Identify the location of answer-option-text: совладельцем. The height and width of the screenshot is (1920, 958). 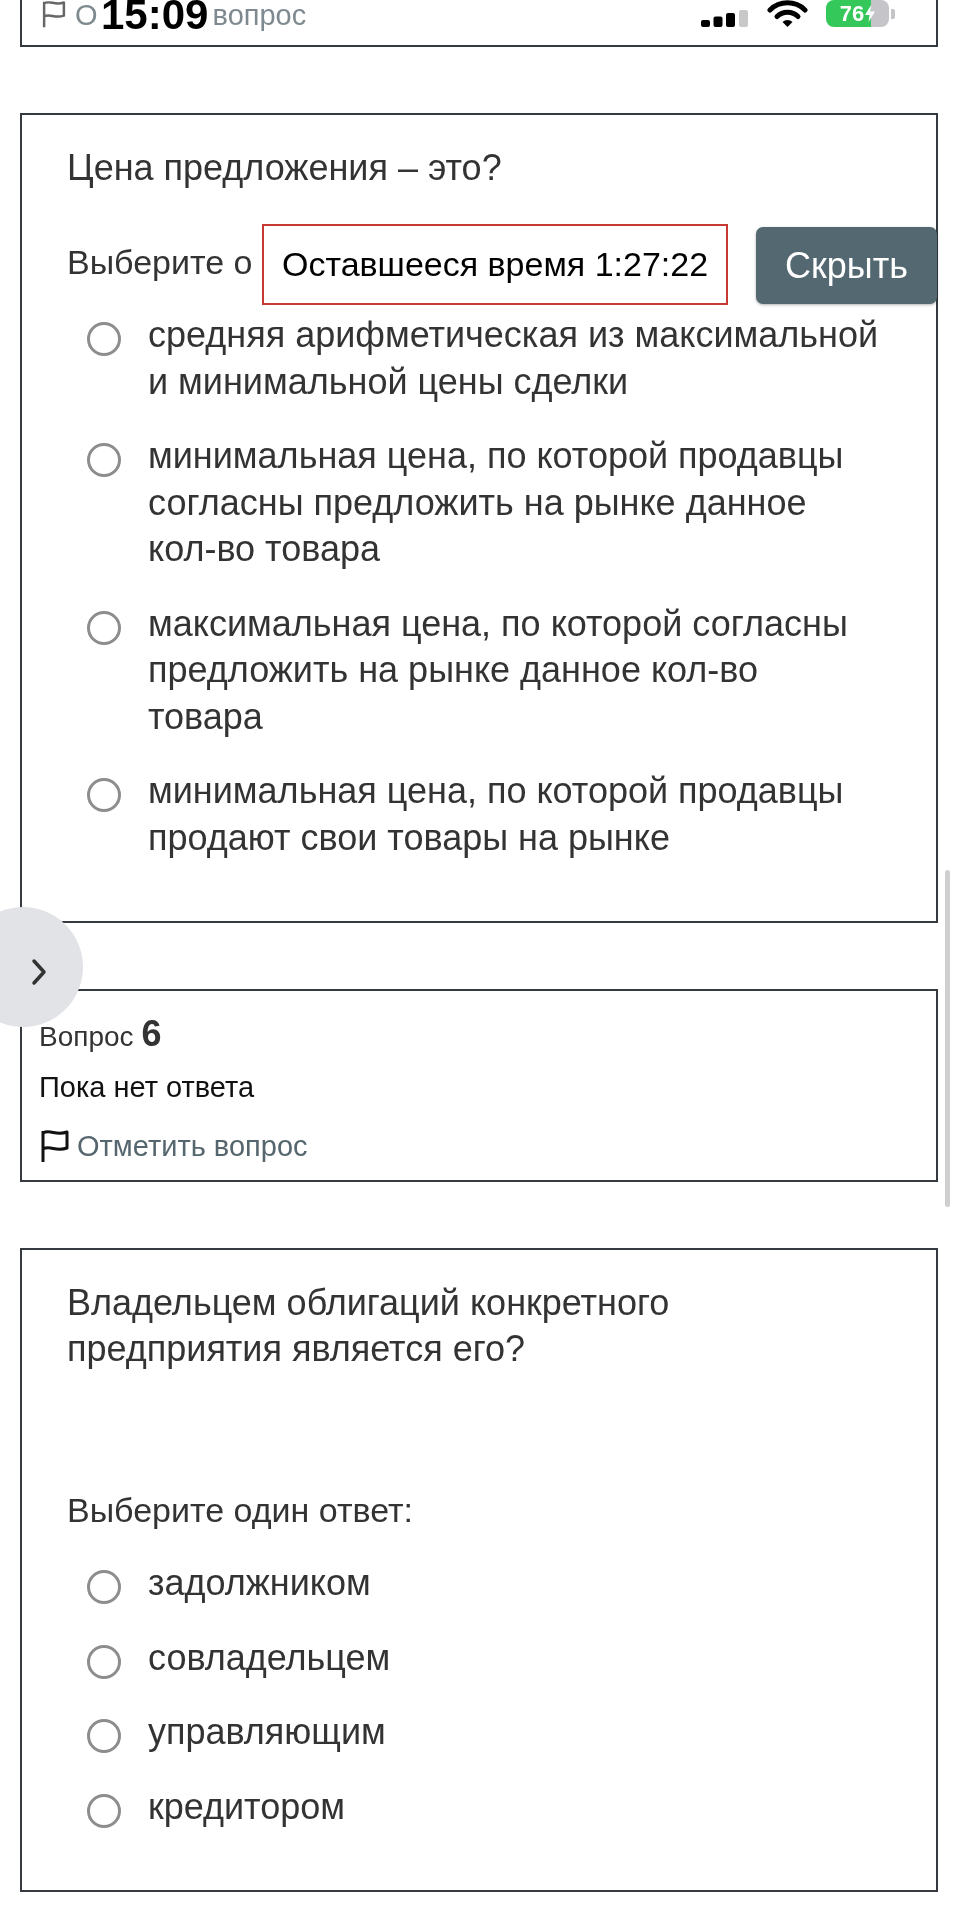
(515, 1657).